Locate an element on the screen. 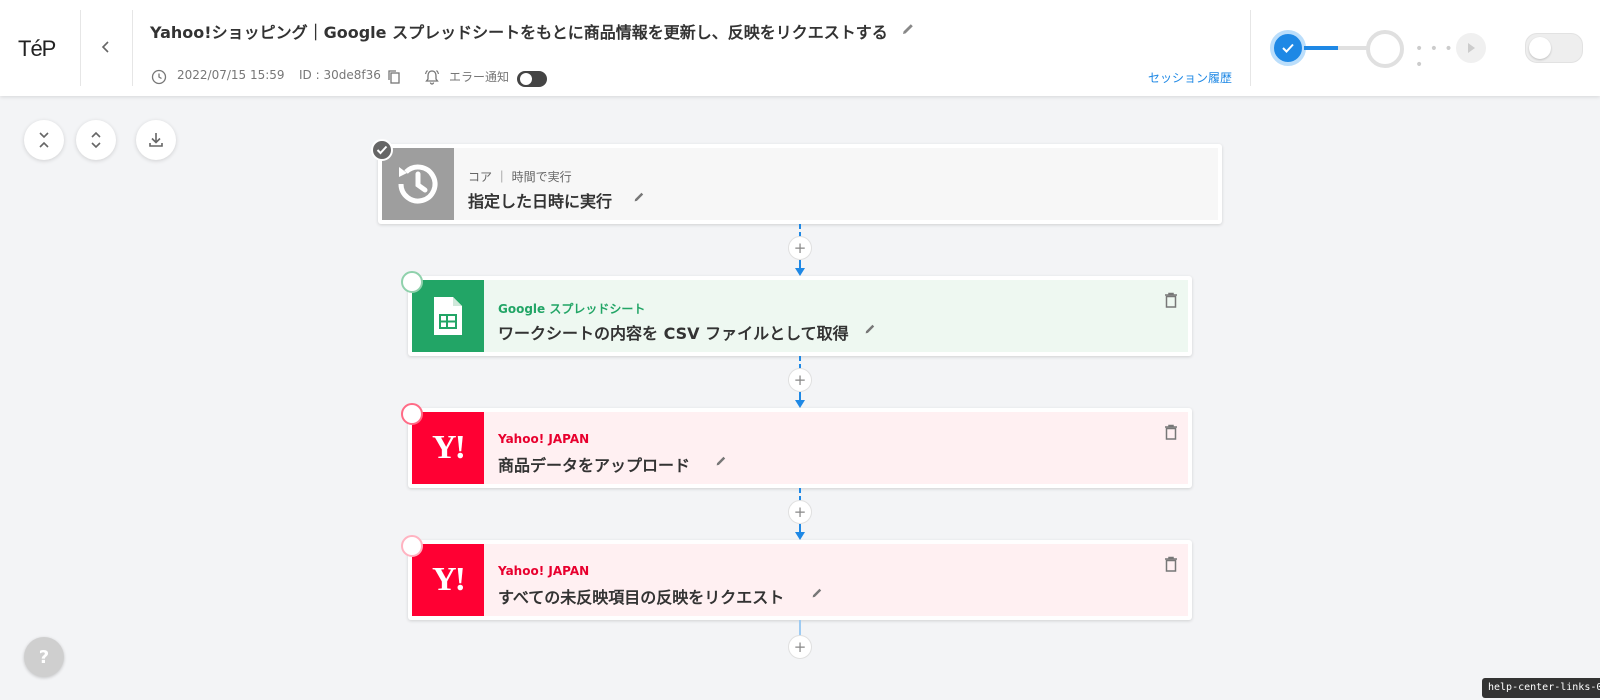 The image size is (1600, 700). step-title: 商品データをアップロード is located at coordinates (594, 465).